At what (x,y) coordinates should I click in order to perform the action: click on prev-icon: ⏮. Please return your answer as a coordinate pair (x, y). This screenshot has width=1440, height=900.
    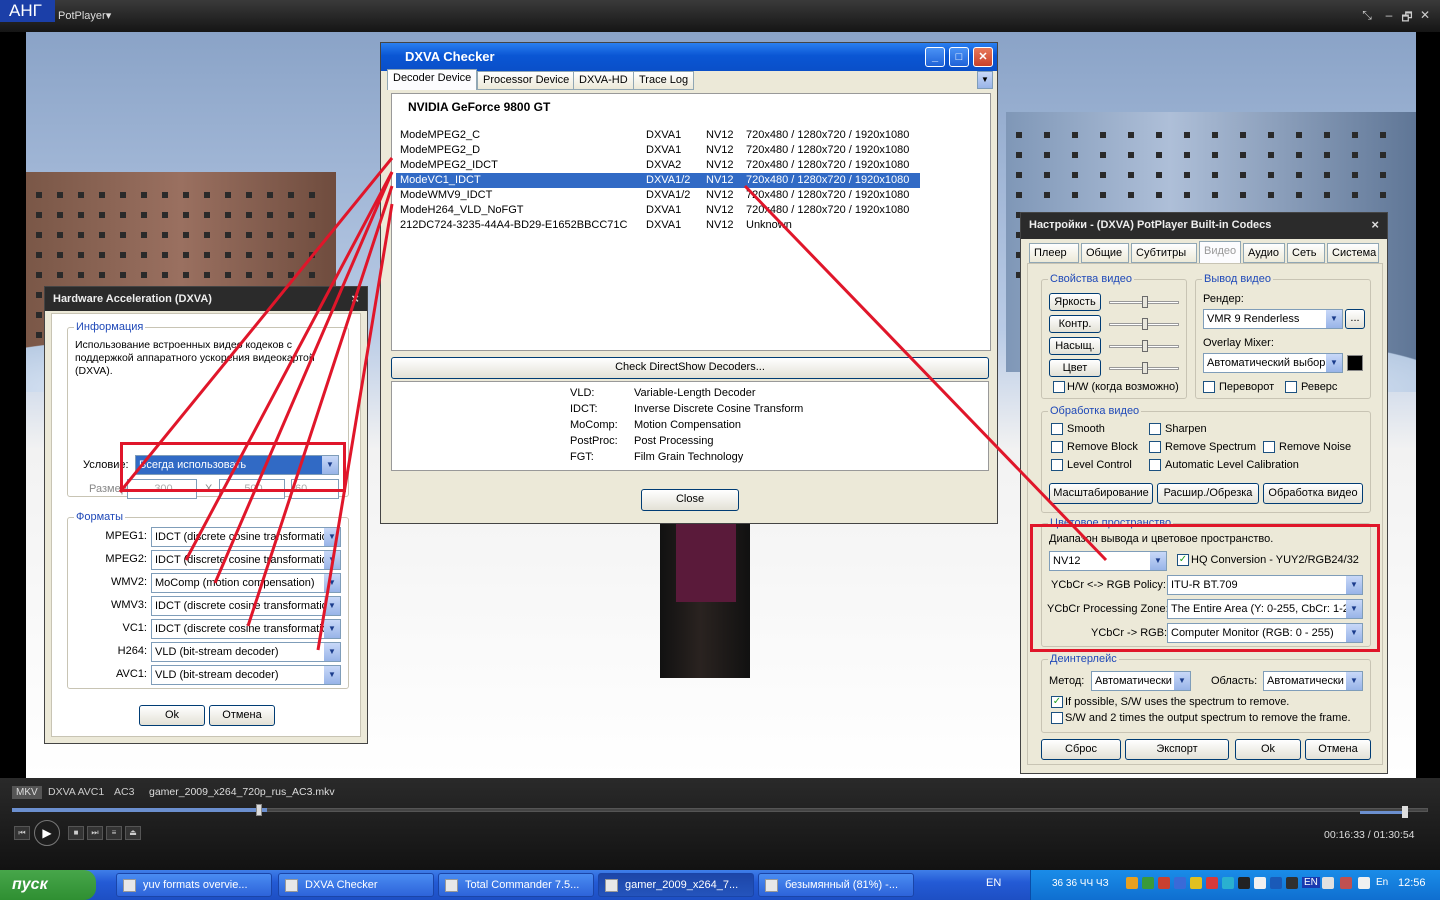
    Looking at the image, I should click on (22, 833).